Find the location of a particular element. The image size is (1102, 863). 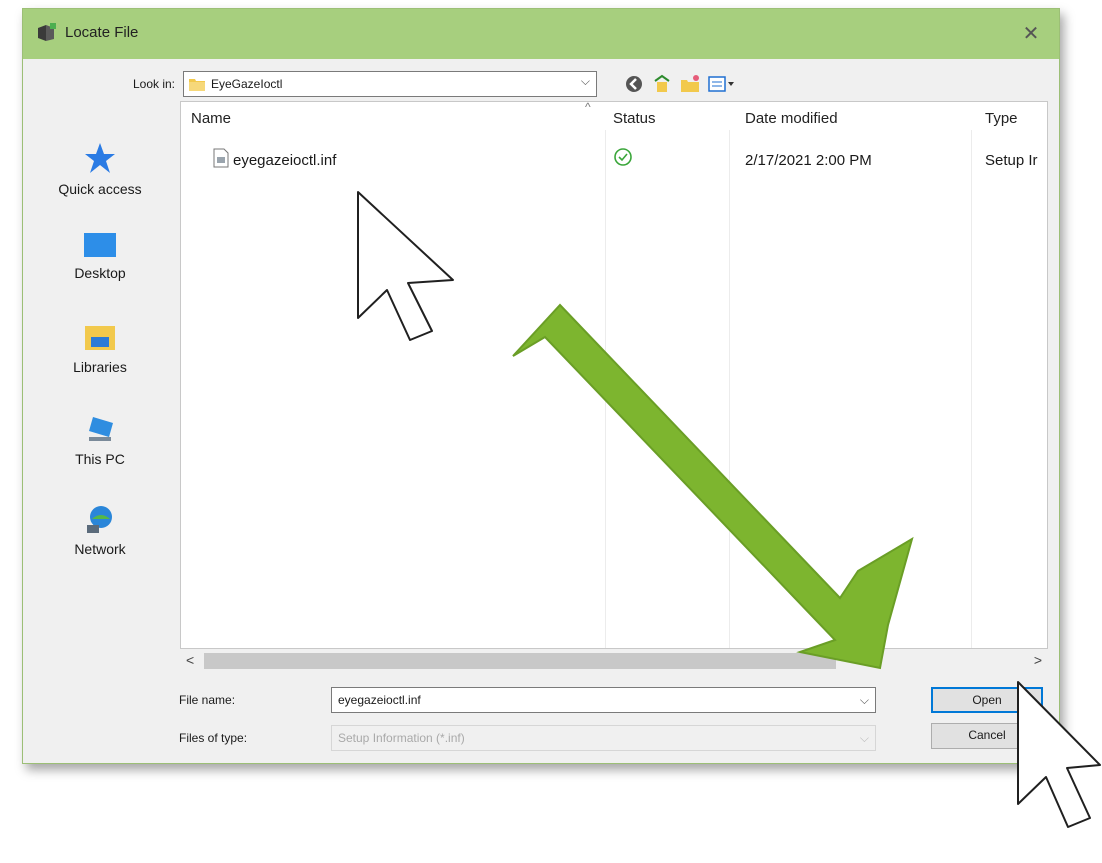

horizontal-scrollbar: < > is located at coordinates (614, 661).